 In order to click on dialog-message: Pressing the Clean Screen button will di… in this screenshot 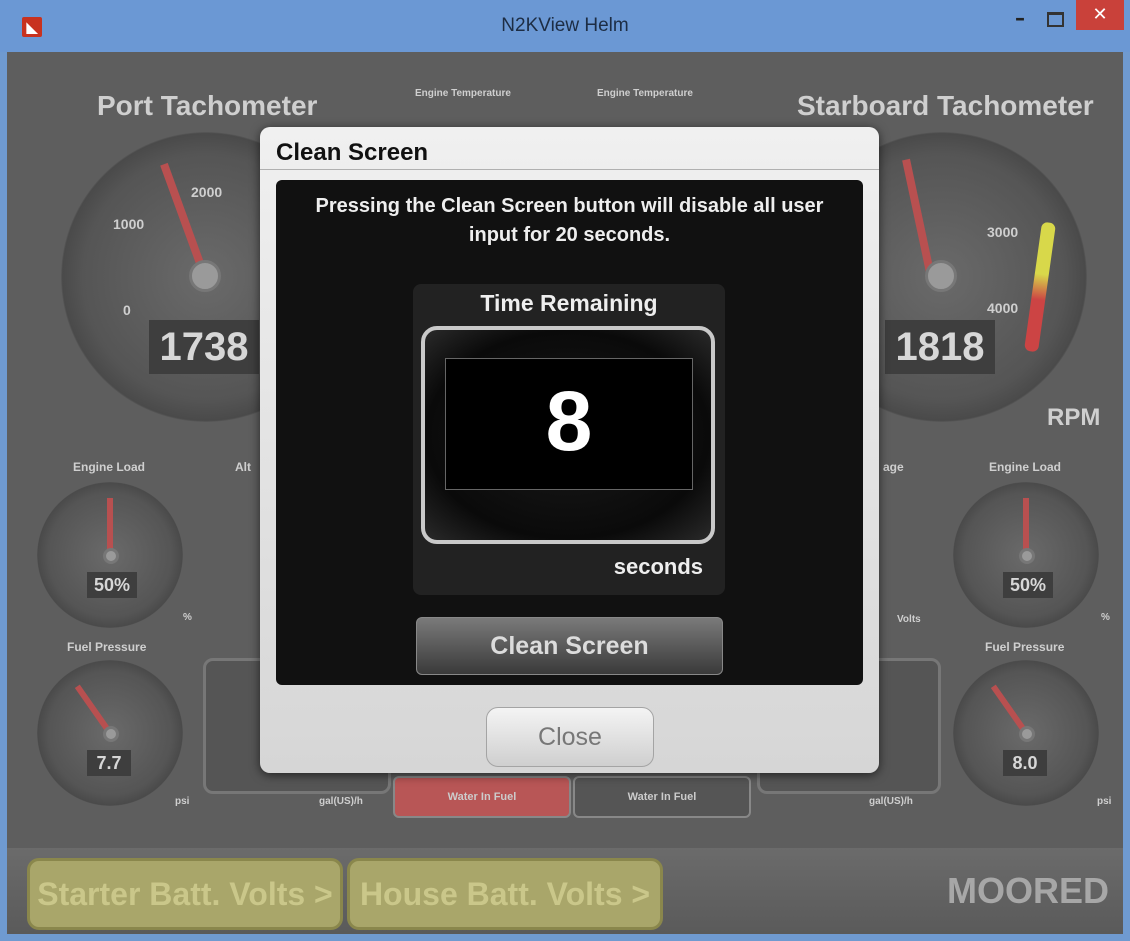, I will do `click(569, 220)`.